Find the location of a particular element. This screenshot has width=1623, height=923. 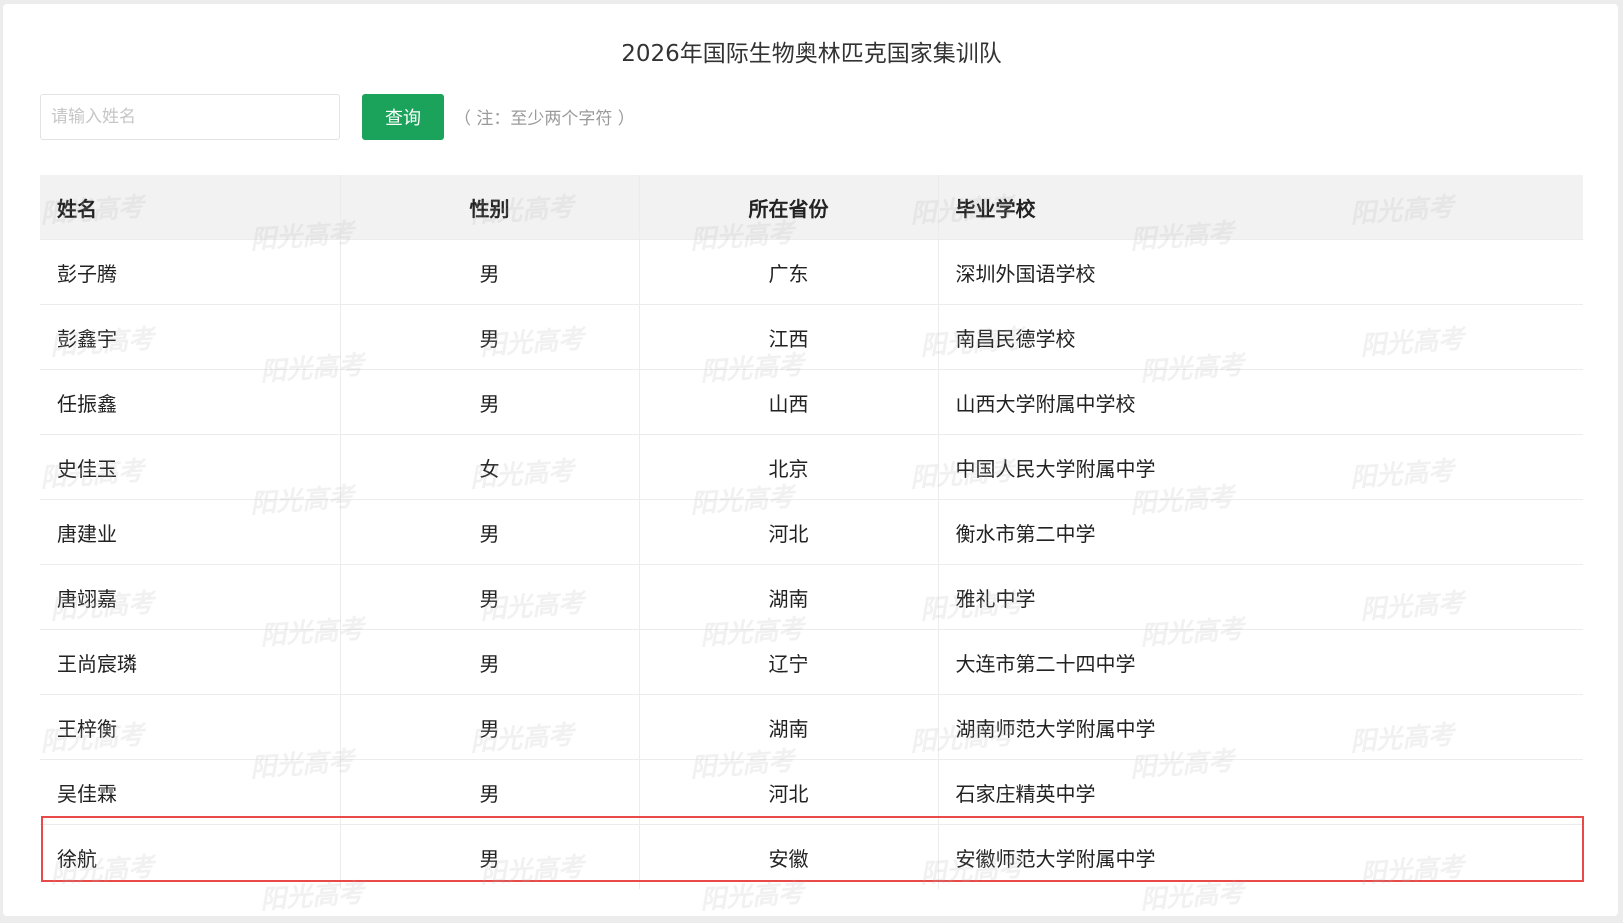

cell-name: 史佳玉 is located at coordinates (190, 467).